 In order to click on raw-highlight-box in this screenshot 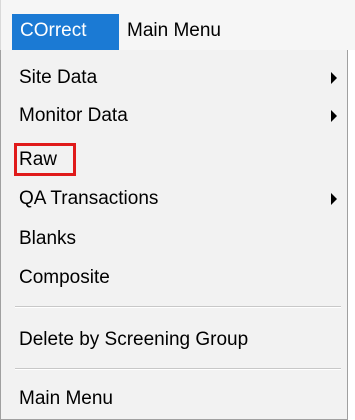, I will do `click(45, 159)`.